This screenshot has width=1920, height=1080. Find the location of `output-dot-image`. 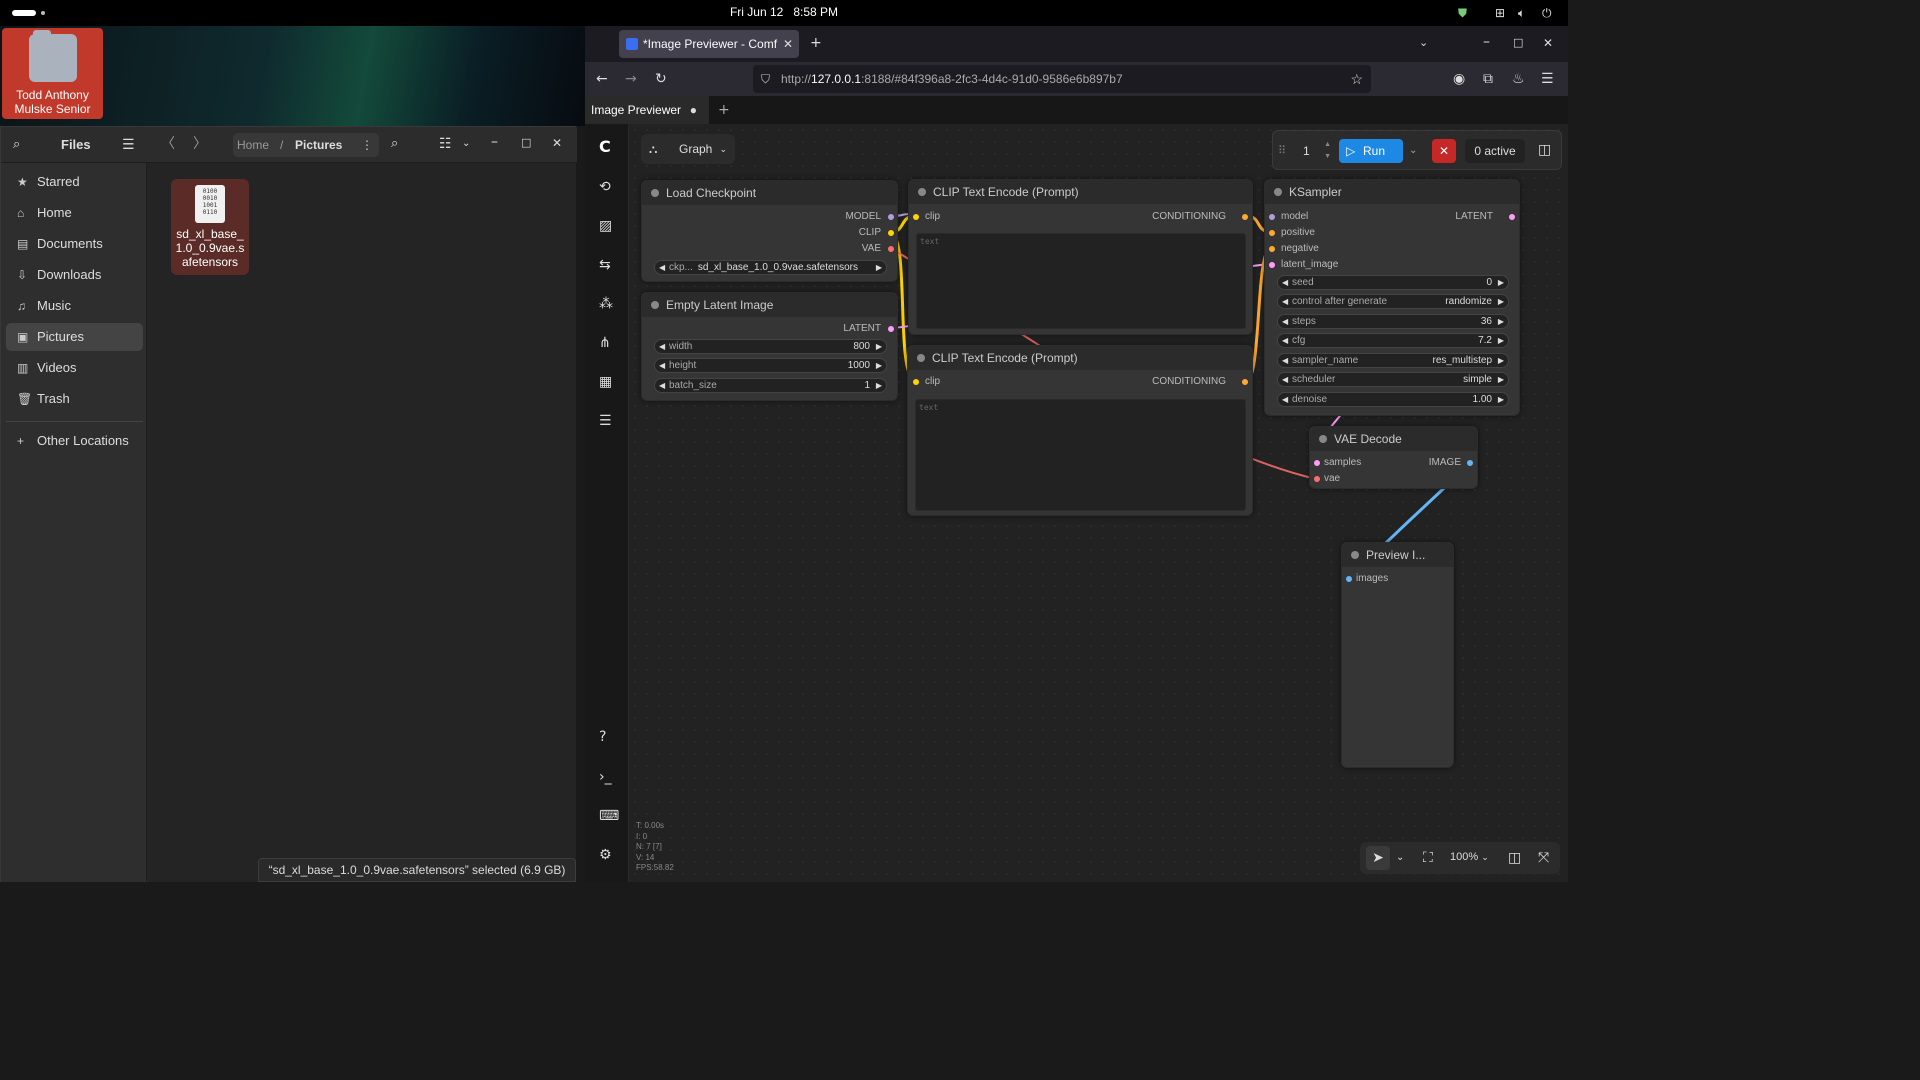

output-dot-image is located at coordinates (1470, 463).